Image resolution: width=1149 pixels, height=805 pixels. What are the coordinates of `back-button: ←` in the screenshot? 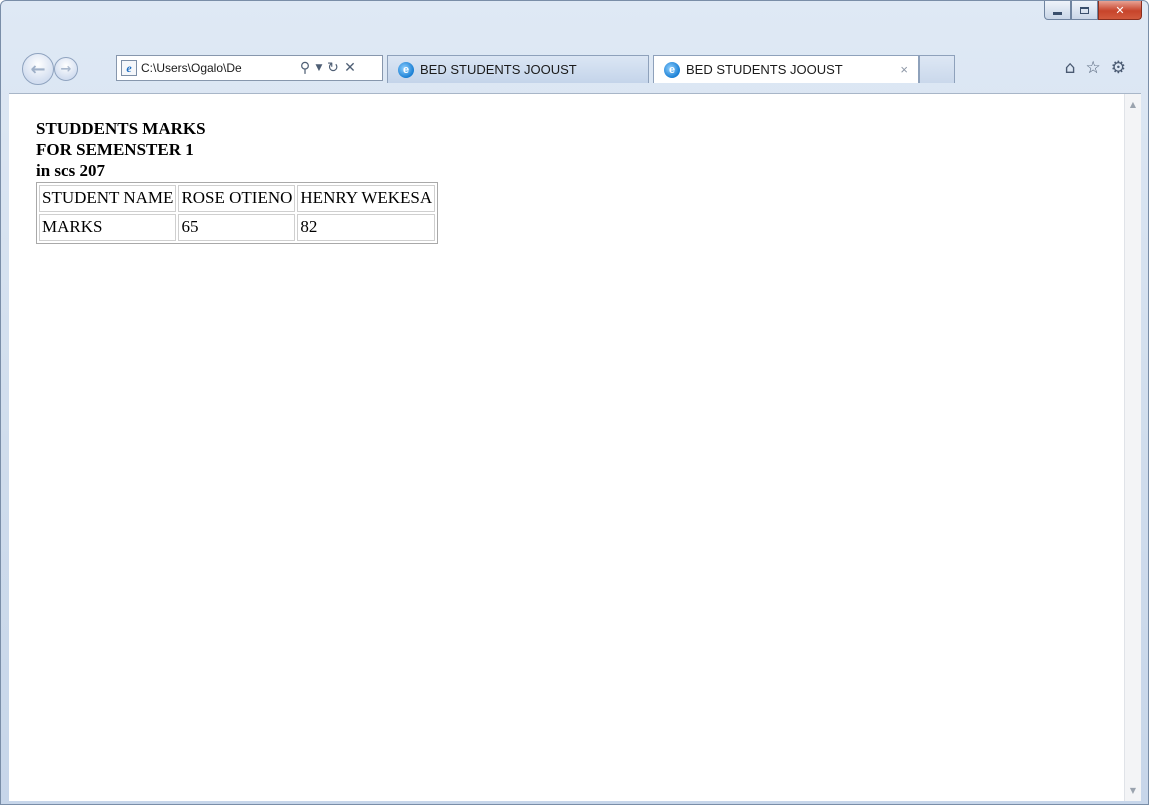 It's located at (38, 69).